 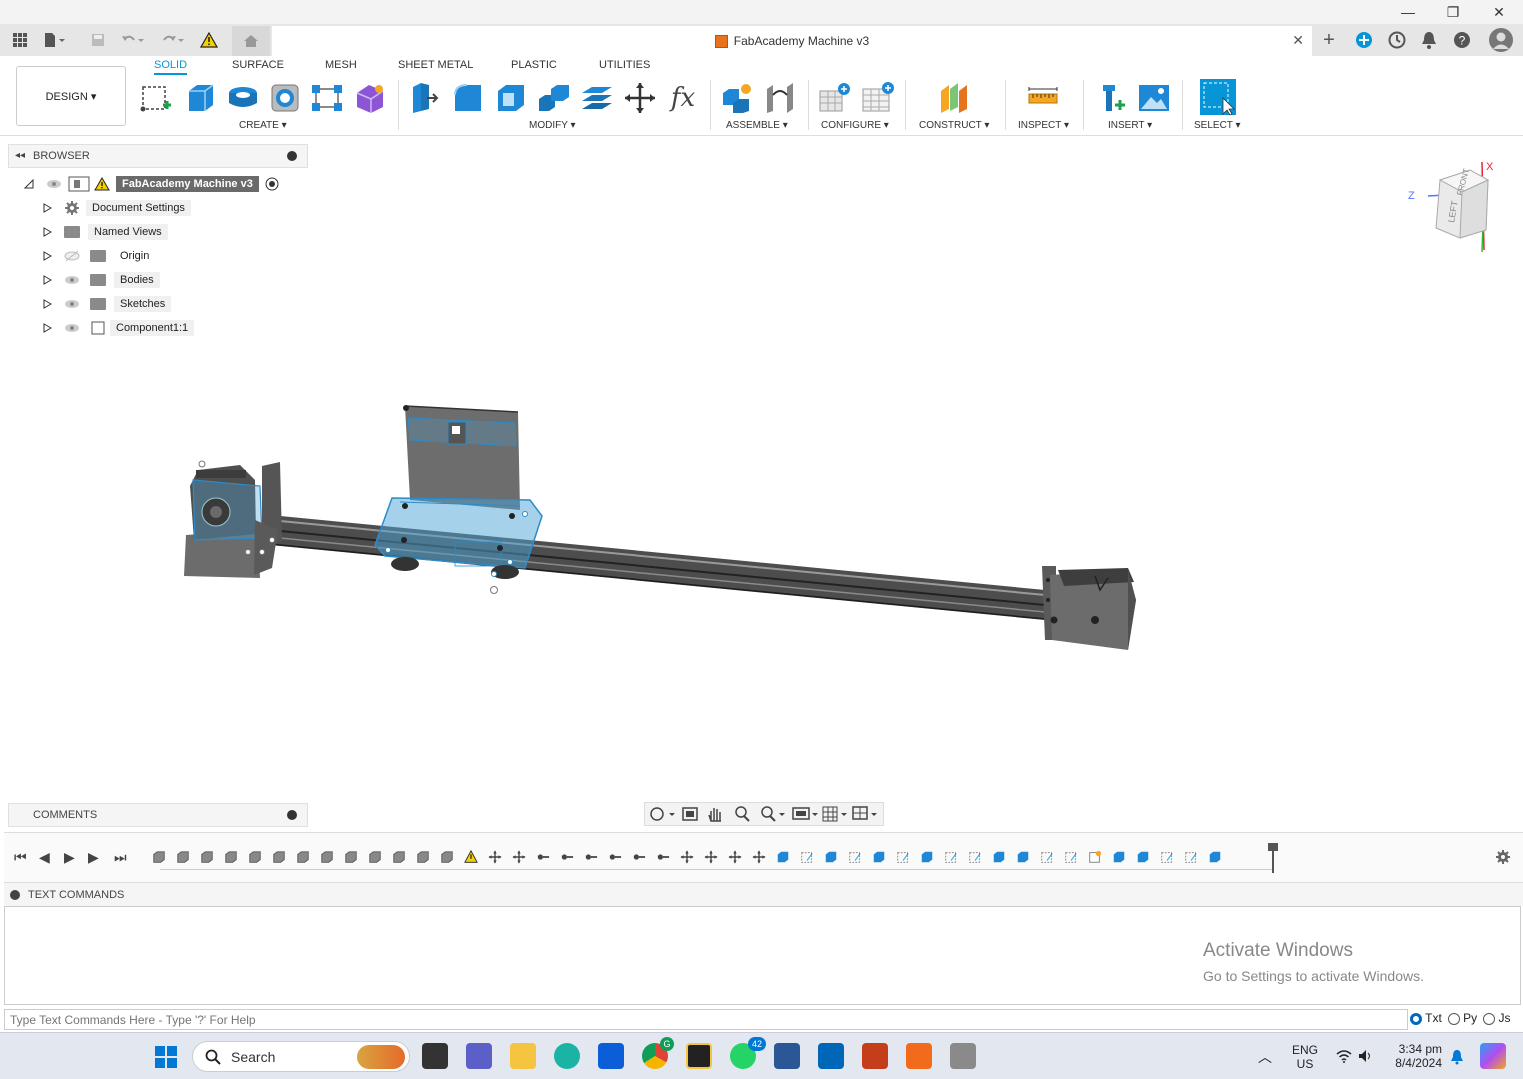 What do you see at coordinates (1305, 1057) in the screenshot?
I see `language-indicator: ENG US` at bounding box center [1305, 1057].